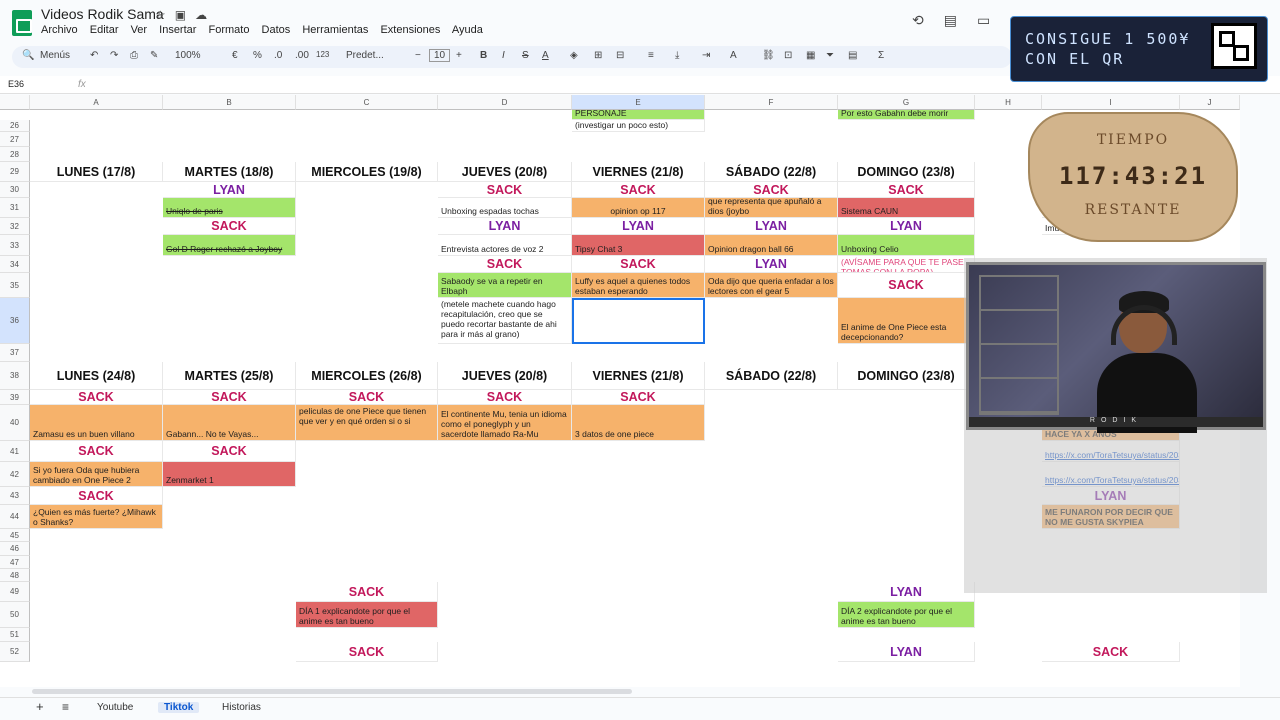 Image resolution: width=1280 pixels, height=720 pixels. What do you see at coordinates (906, 245) in the screenshot?
I see `cell-g33: Unboxing Celio` at bounding box center [906, 245].